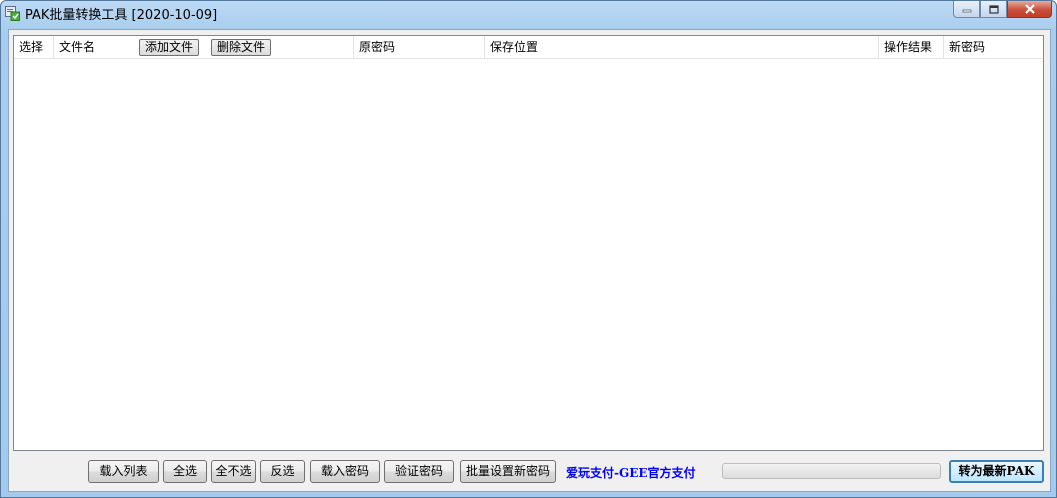  What do you see at coordinates (185, 471) in the screenshot?
I see `select-all-button: 全选` at bounding box center [185, 471].